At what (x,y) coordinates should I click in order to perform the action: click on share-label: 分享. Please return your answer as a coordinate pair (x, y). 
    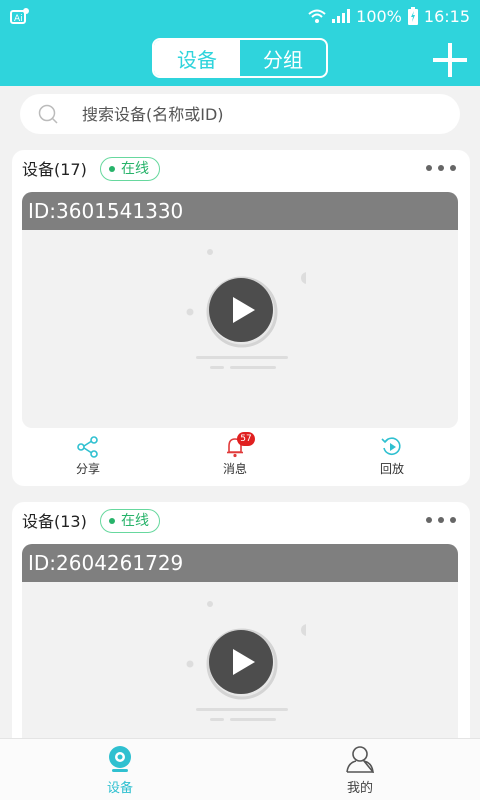
    Looking at the image, I should click on (87, 469).